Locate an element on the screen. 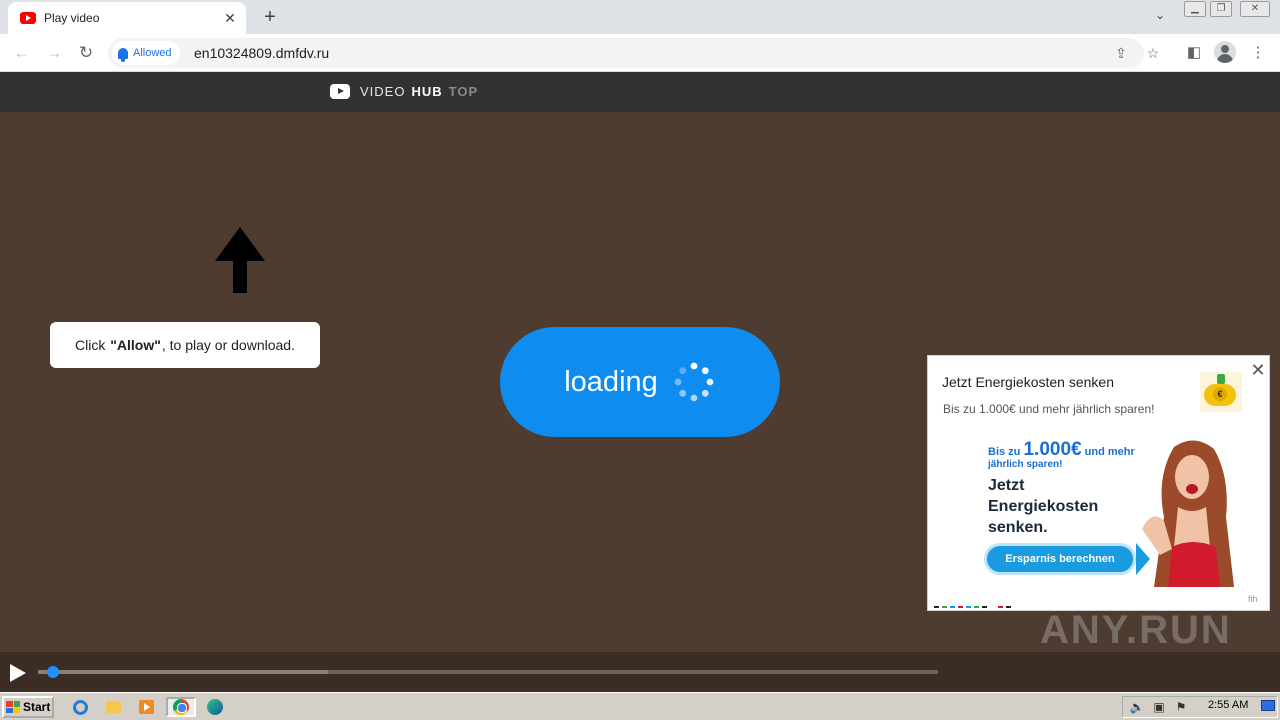  plug-icon is located at coordinates (1221, 379).